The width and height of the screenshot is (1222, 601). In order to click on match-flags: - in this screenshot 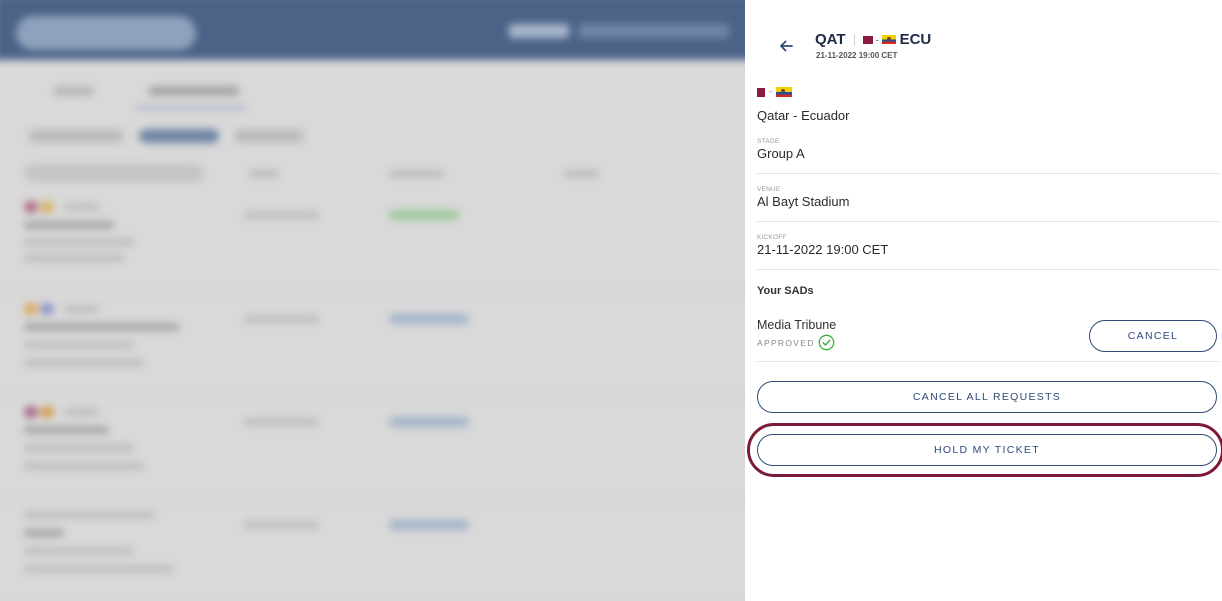, I will do `click(775, 92)`.